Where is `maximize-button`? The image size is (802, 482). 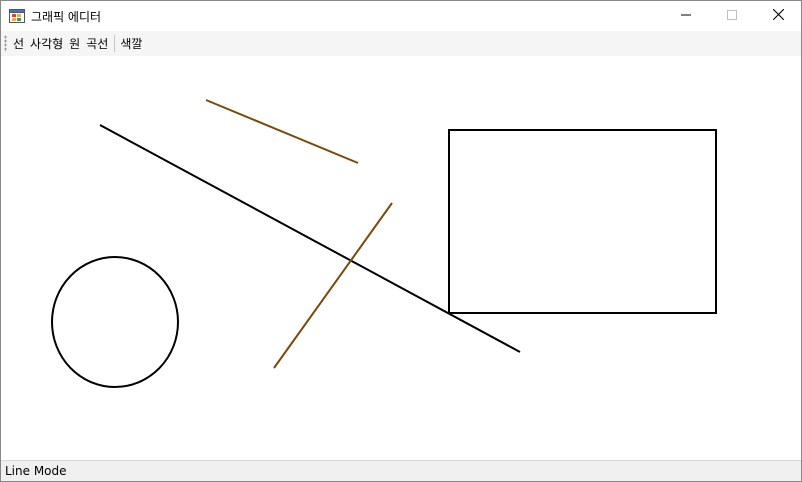 maximize-button is located at coordinates (732, 16).